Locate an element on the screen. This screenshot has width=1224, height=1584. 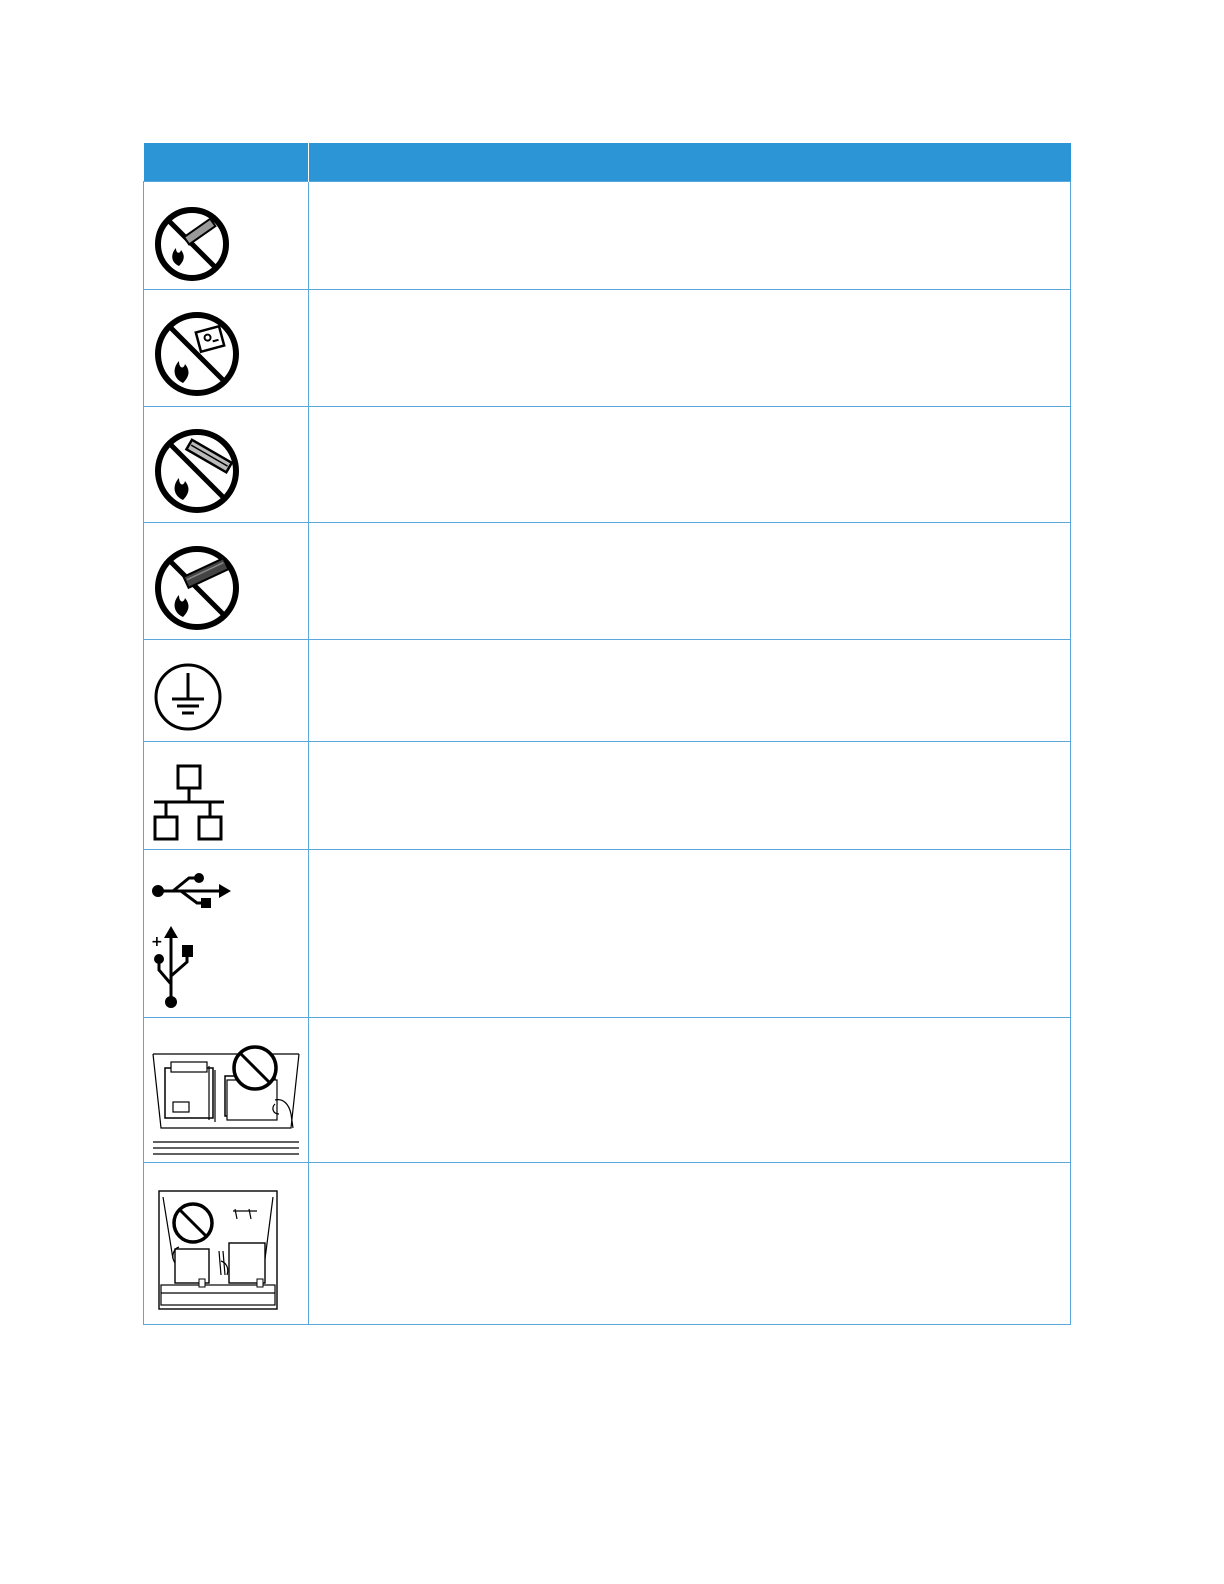
do-not-touch-tray-area-icon is located at coordinates (218, 1250).